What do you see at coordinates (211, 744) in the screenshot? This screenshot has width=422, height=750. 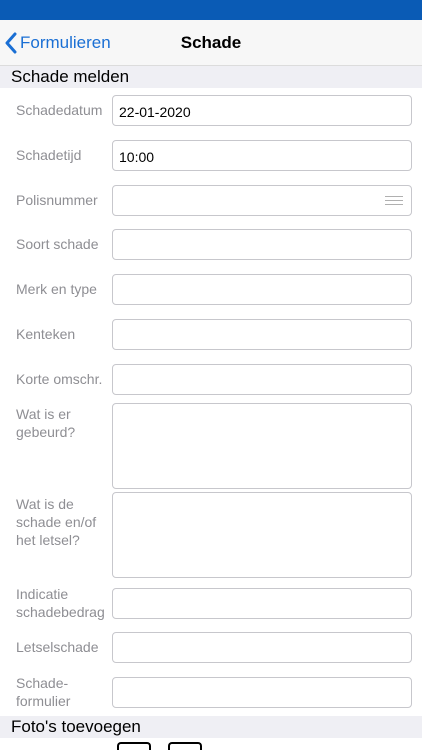 I see `photo-actions` at bounding box center [211, 744].